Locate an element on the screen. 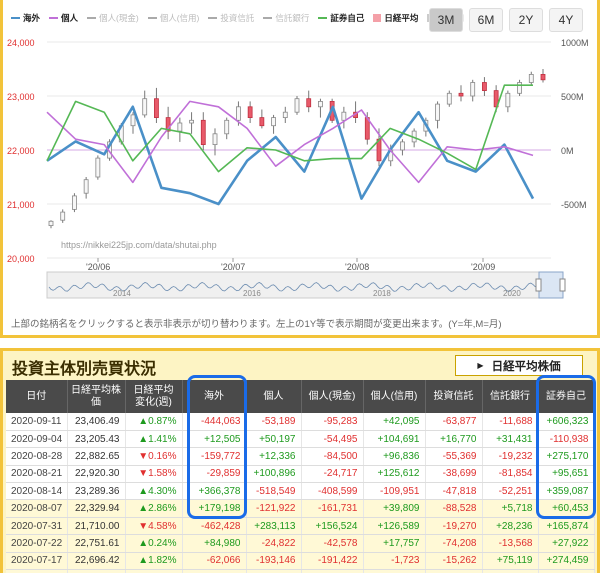 This screenshot has height=573, width=600. table-cell: -408,599 is located at coordinates (332, 491).